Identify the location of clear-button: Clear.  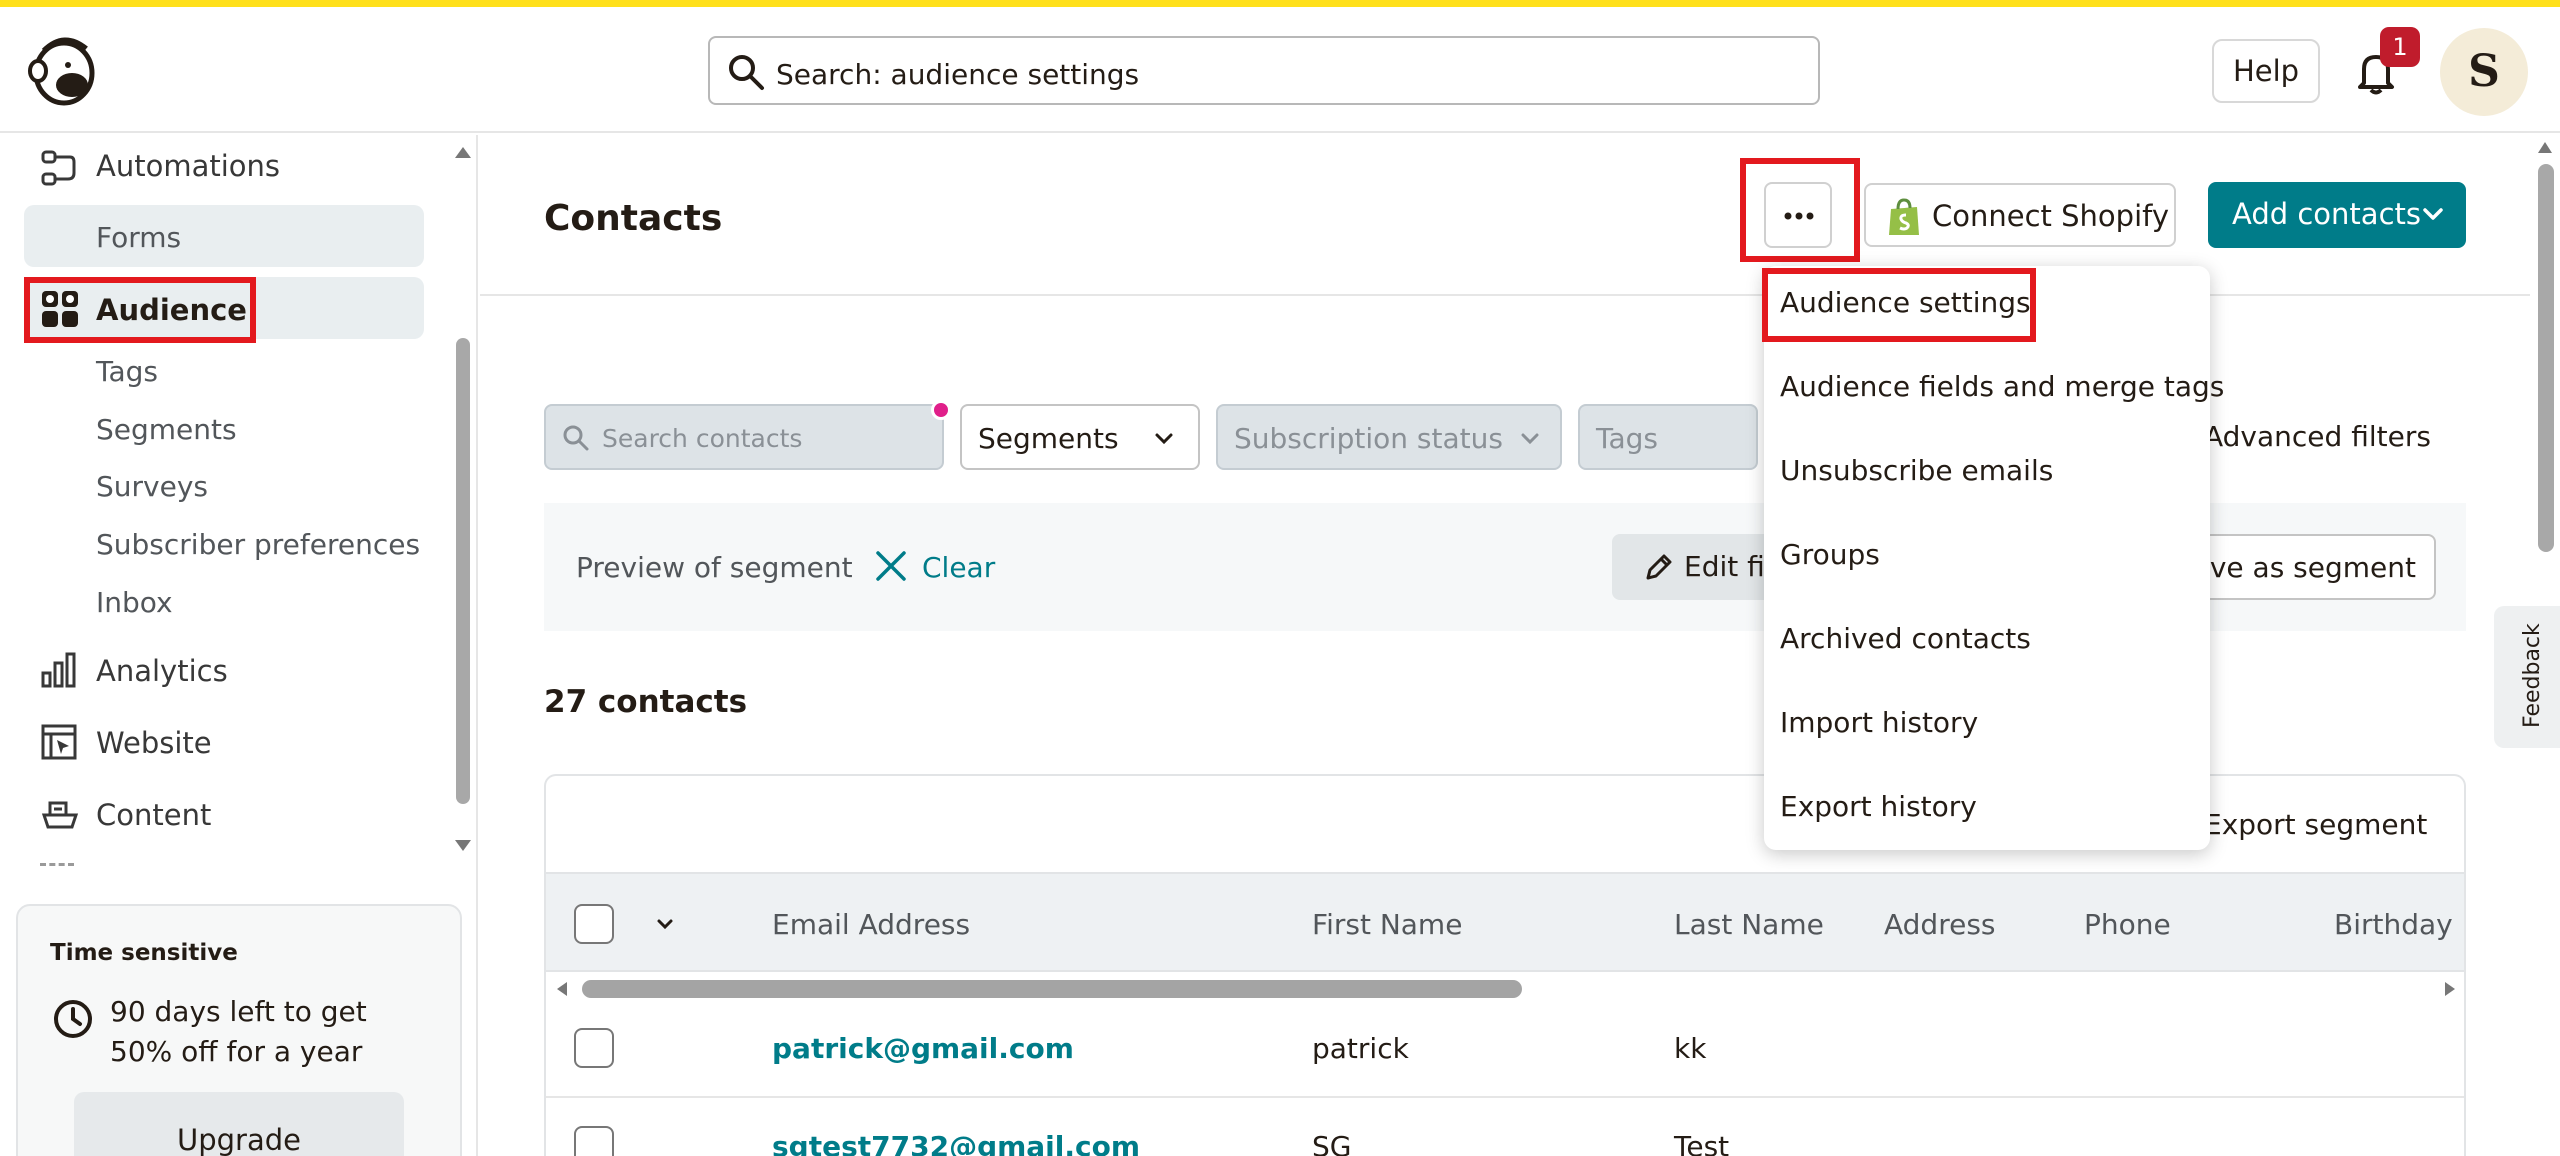
(958, 567).